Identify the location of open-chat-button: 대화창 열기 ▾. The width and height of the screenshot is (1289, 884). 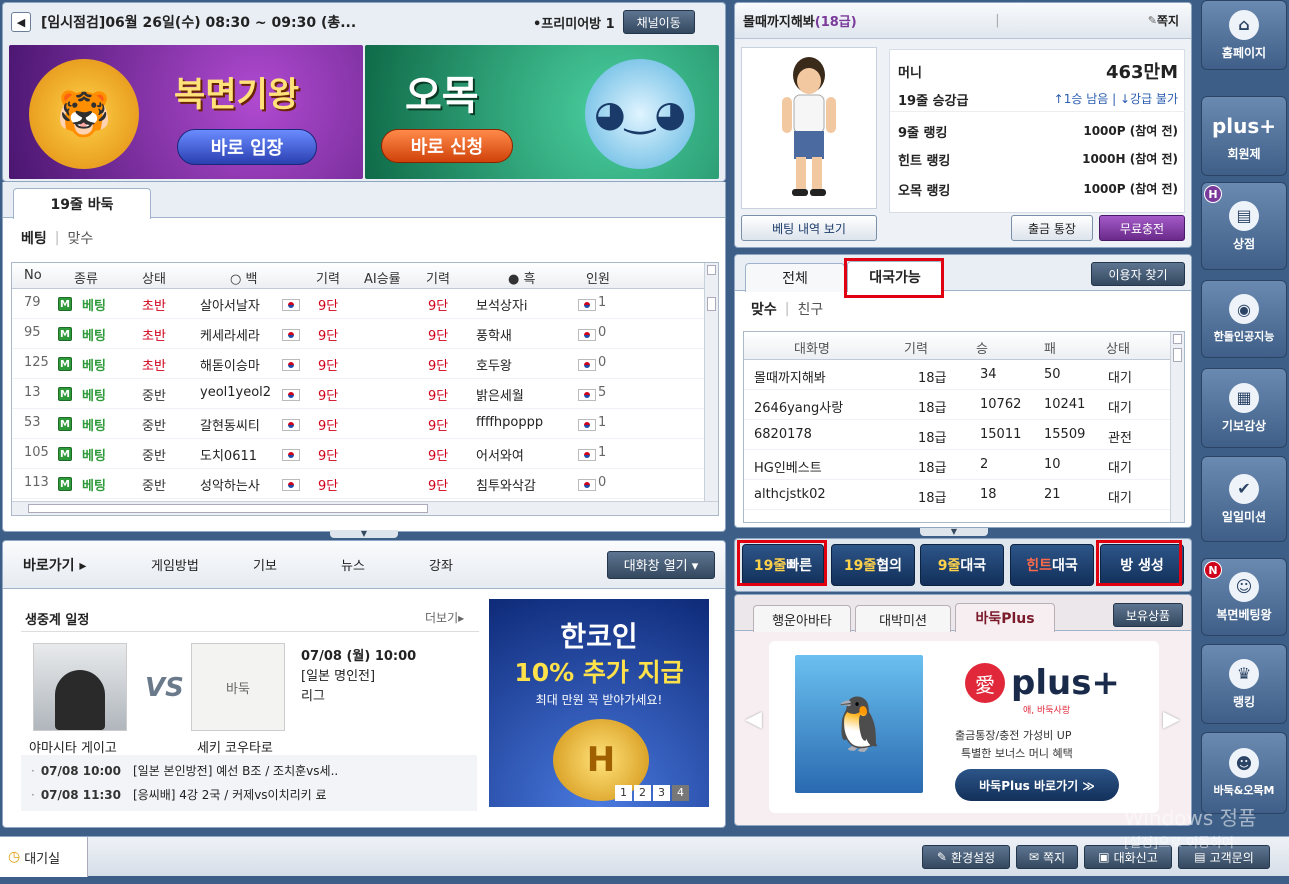
(661, 564).